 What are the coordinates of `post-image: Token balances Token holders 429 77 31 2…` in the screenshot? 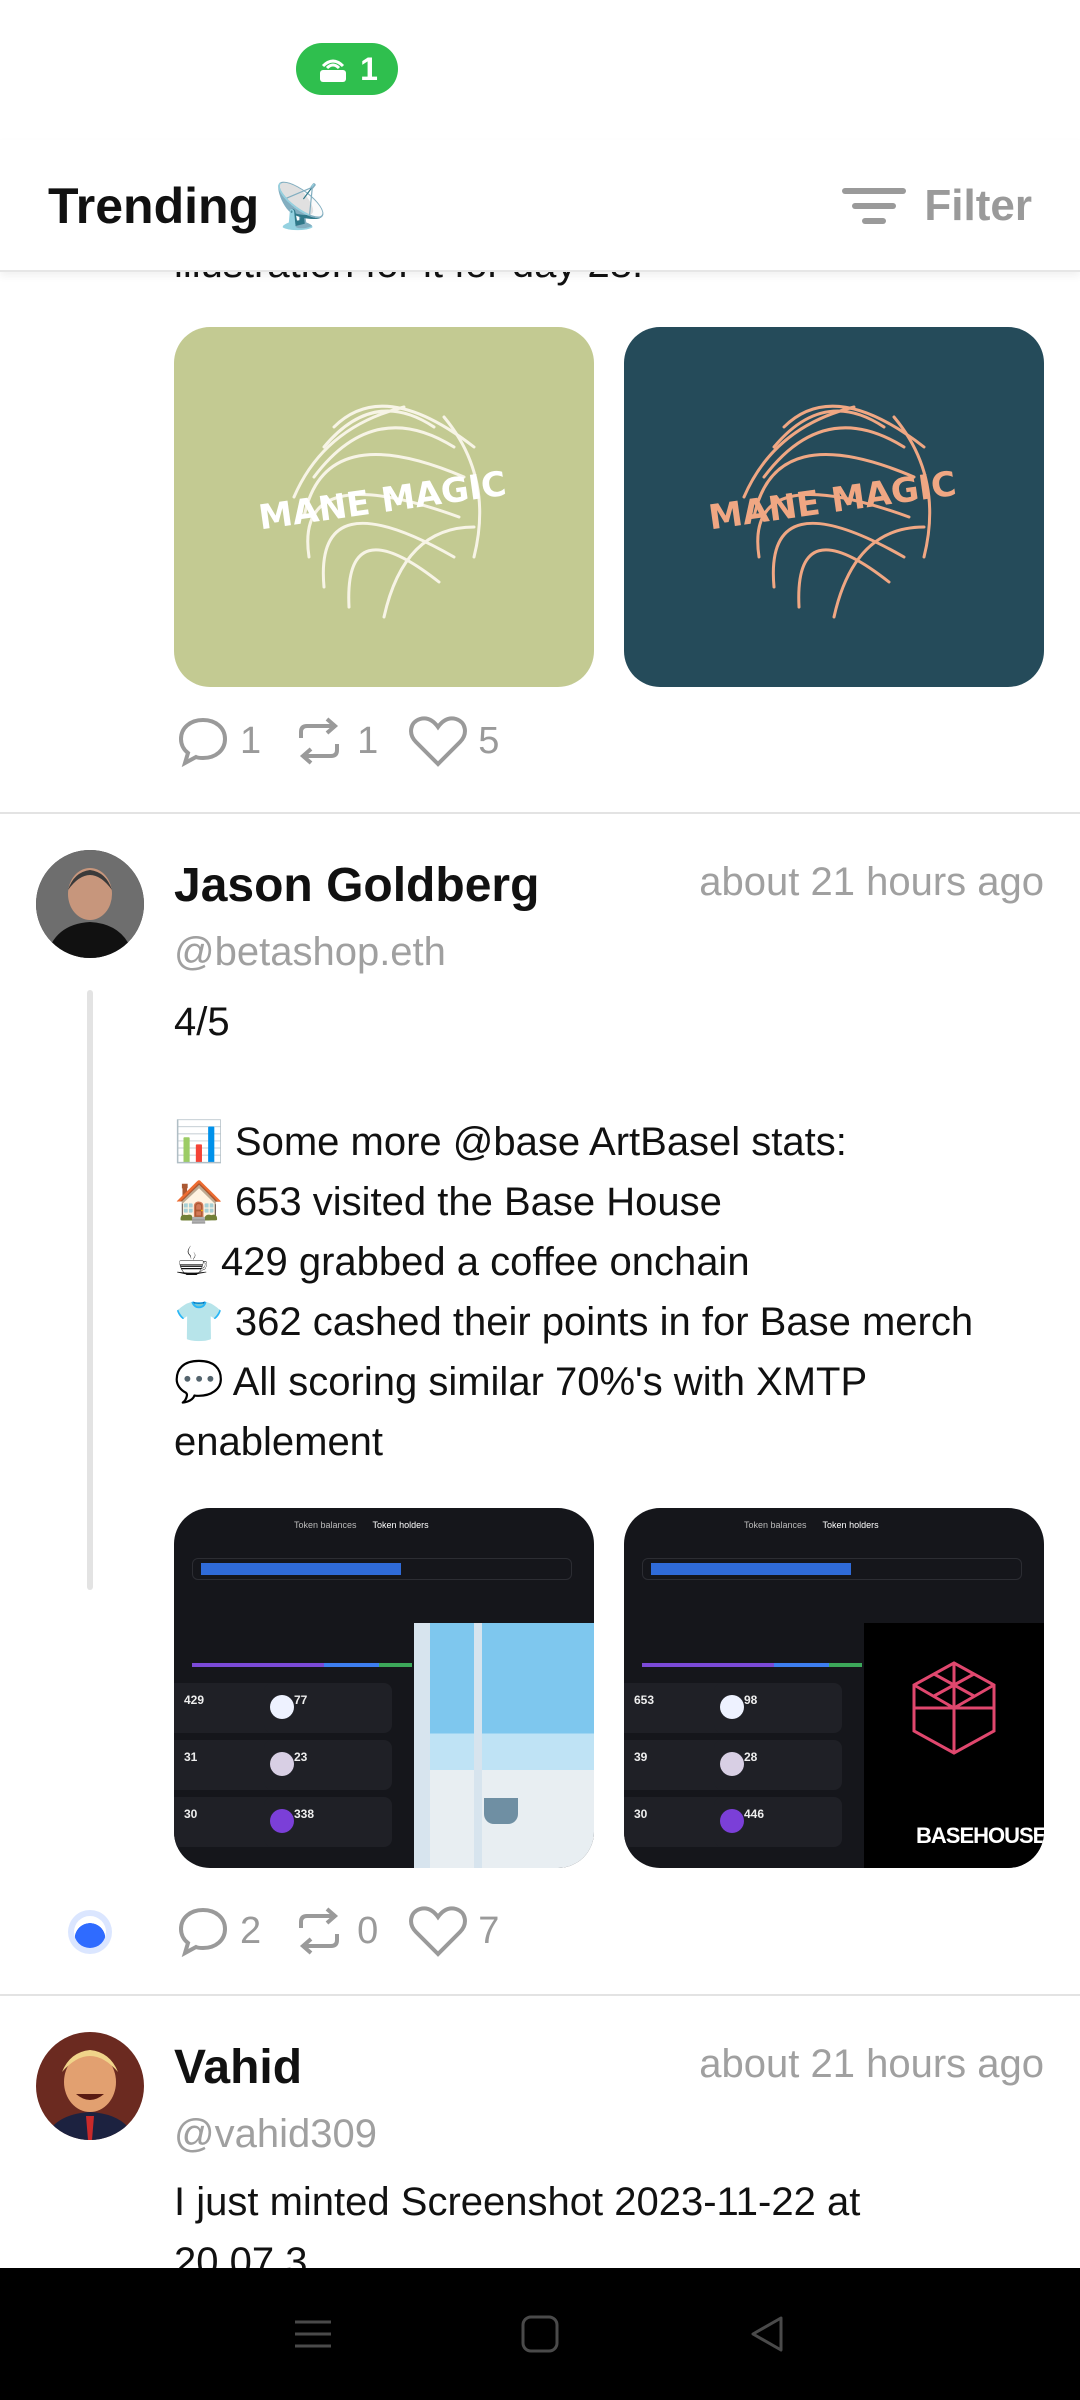 It's located at (384, 1688).